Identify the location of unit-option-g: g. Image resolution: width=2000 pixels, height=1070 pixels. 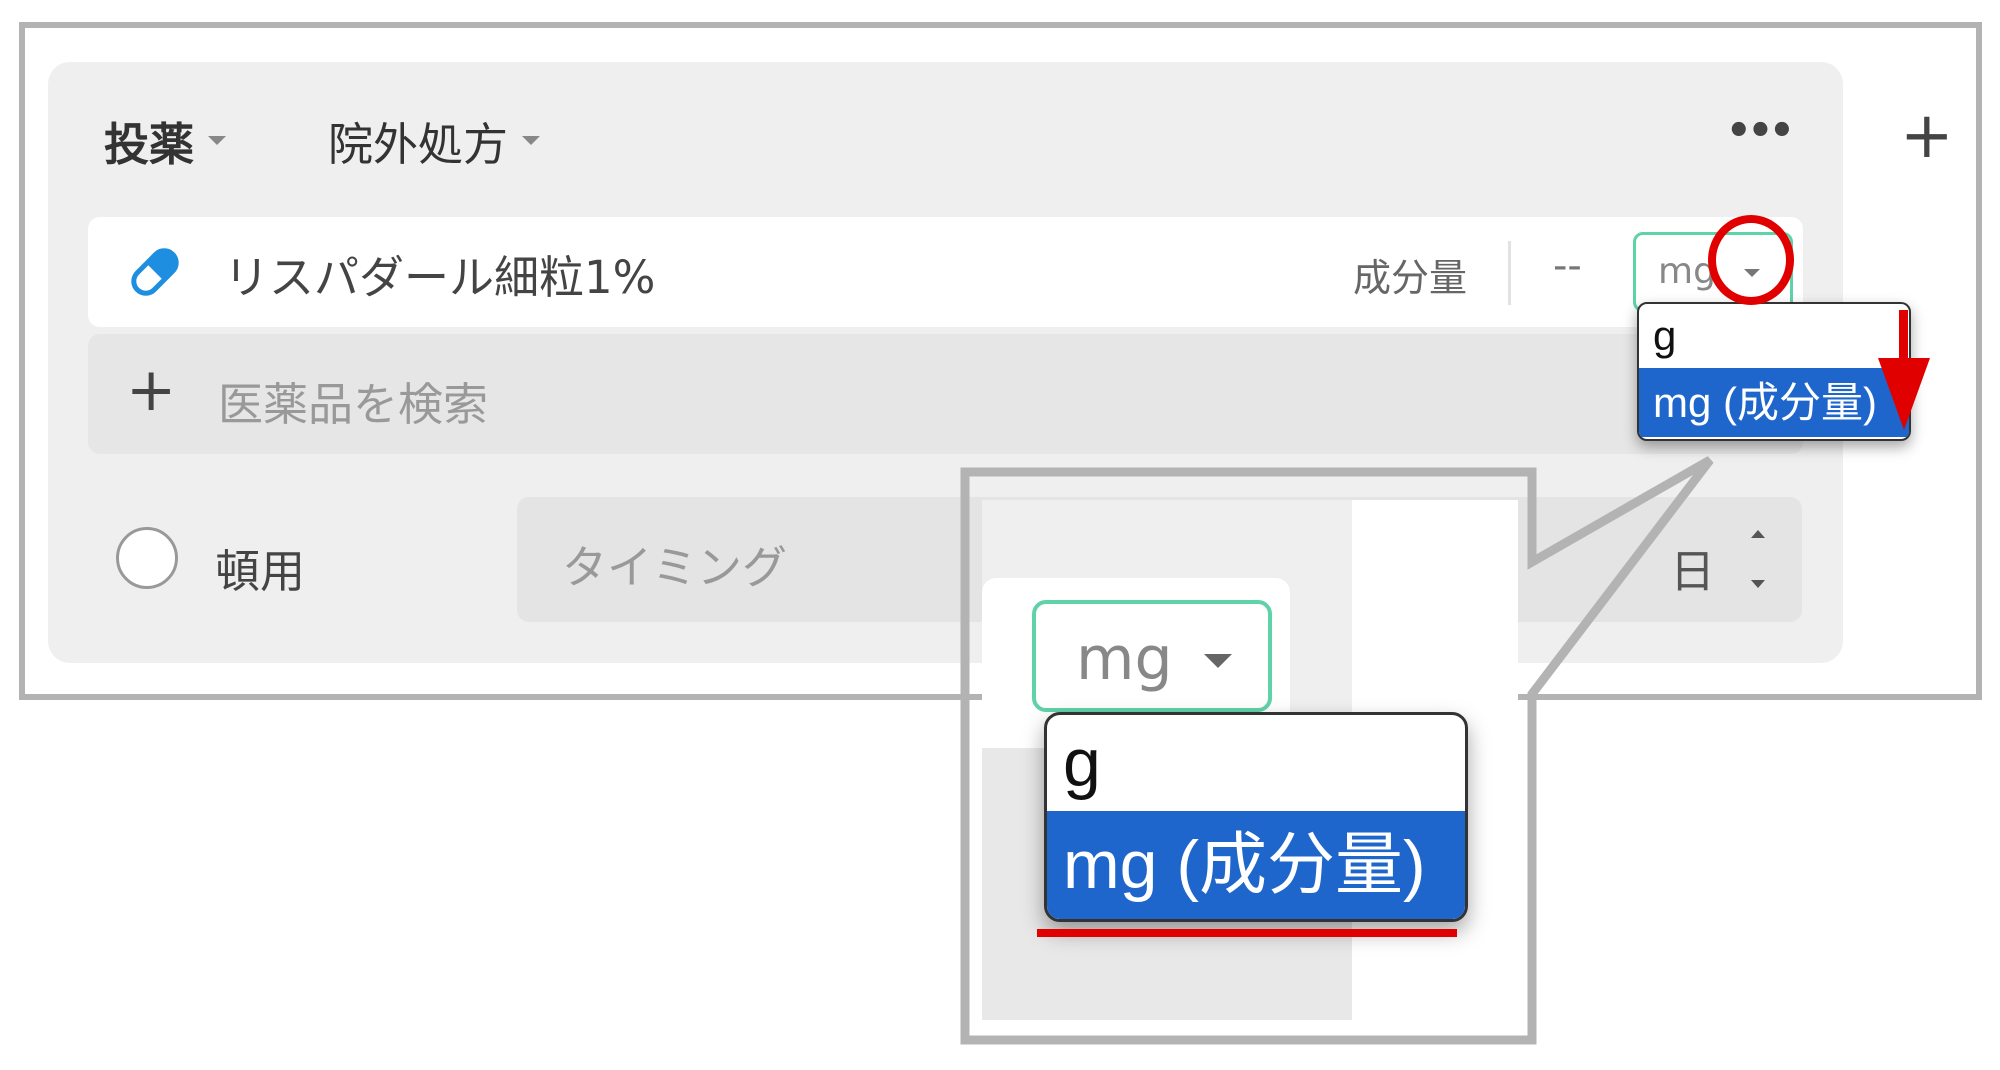
(1774, 336).